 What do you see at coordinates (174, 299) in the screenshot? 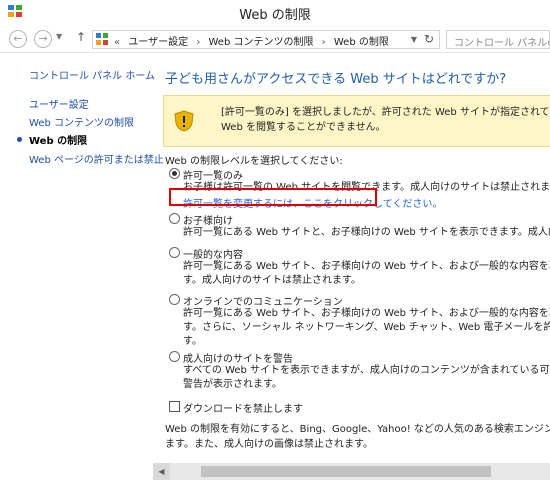
I see `radio-online-communication` at bounding box center [174, 299].